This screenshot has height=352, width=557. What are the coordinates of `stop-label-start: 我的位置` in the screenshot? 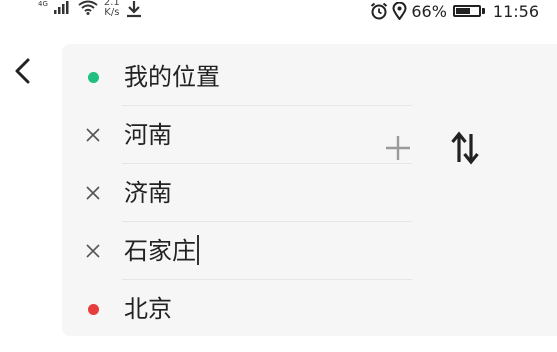 It's located at (172, 77).